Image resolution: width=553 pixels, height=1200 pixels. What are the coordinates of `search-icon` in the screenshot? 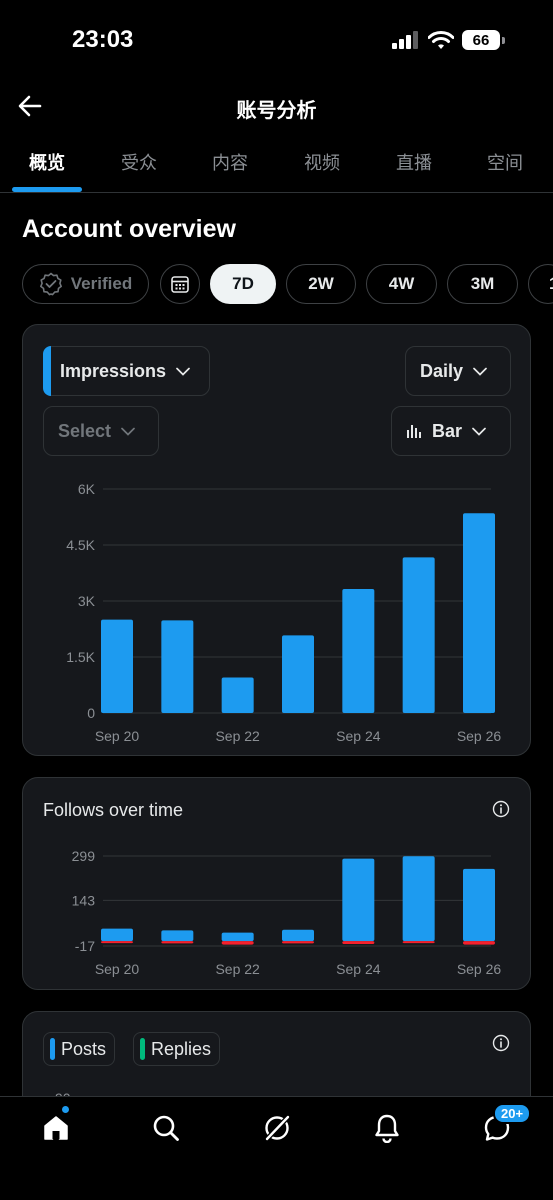 It's located at (166, 1128).